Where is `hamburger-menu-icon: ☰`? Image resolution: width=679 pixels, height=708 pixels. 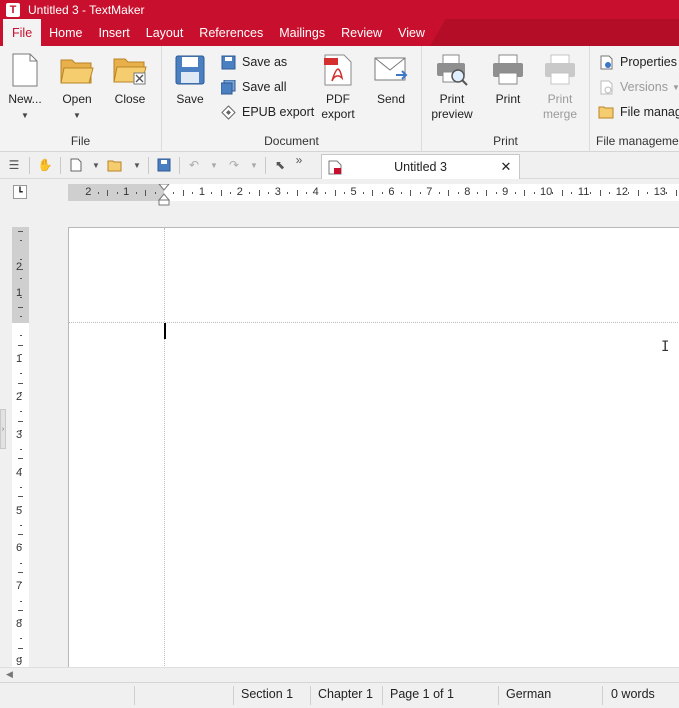 hamburger-menu-icon: ☰ is located at coordinates (14, 165).